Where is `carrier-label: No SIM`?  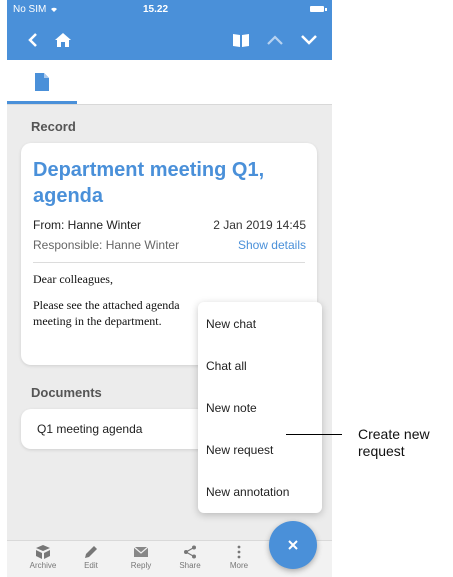 carrier-label: No SIM is located at coordinates (36, 9).